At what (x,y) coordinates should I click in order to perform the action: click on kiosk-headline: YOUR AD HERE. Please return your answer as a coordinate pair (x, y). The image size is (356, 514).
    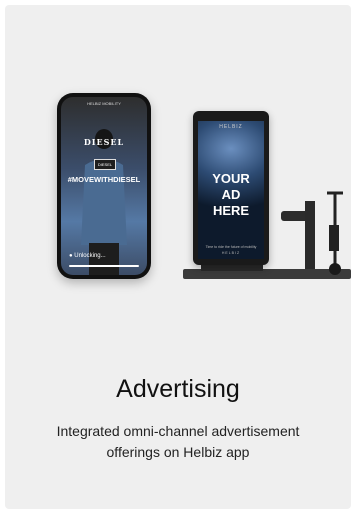
    Looking at the image, I should click on (231, 195).